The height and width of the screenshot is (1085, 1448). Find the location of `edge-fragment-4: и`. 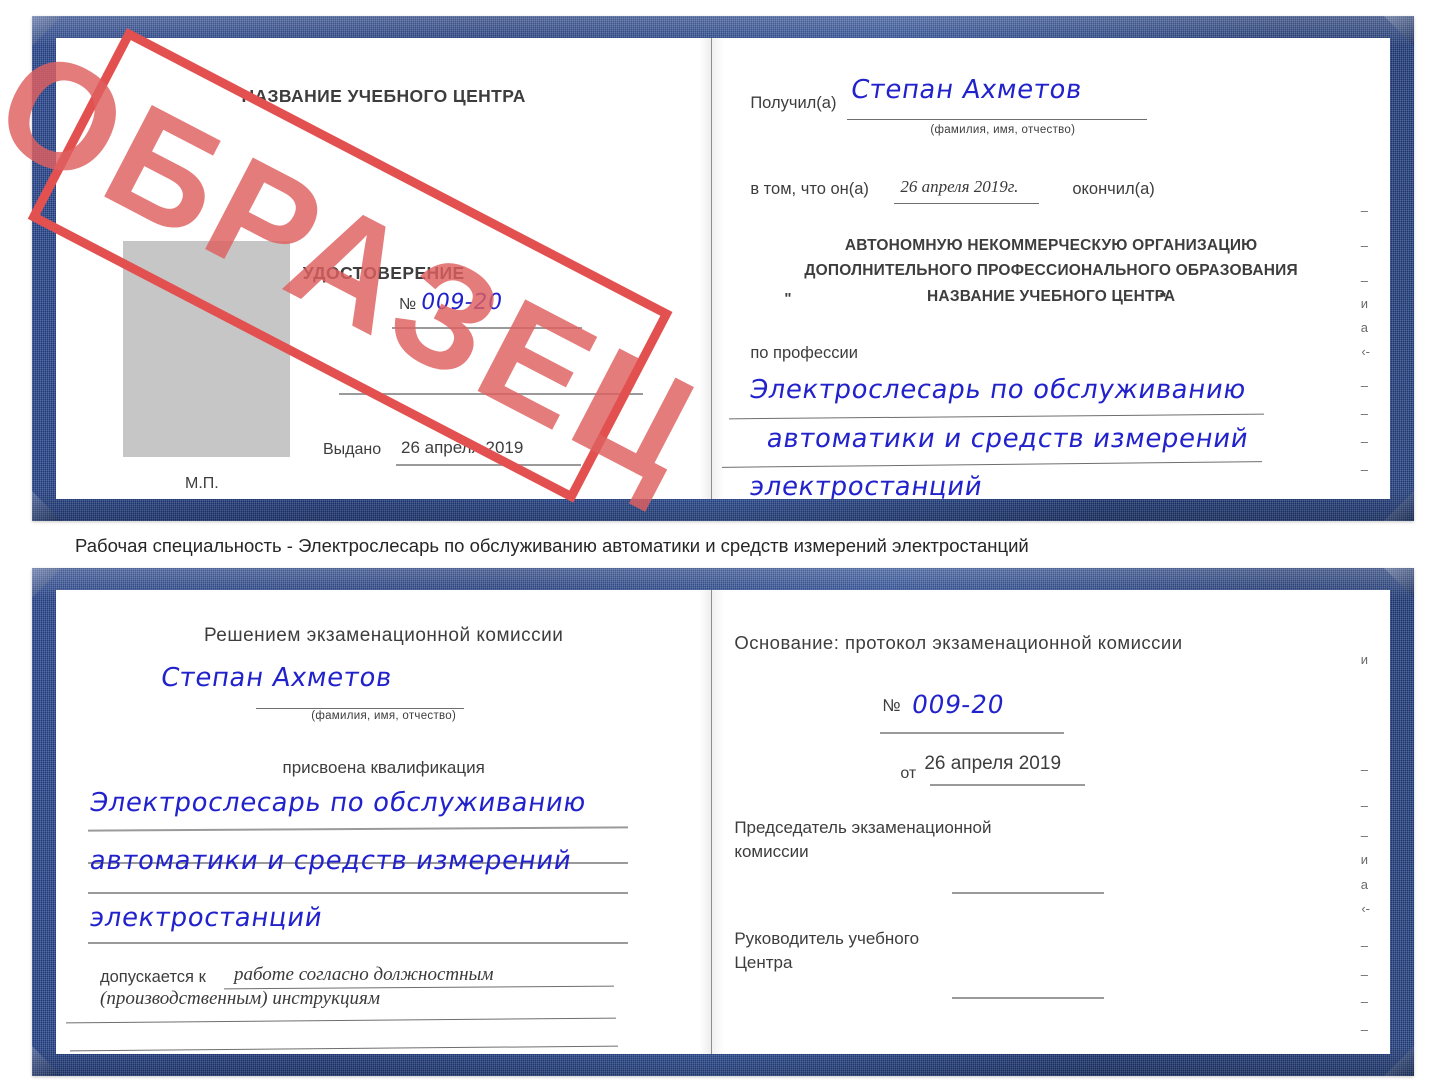

edge-fragment-4: и is located at coordinates (1364, 303).